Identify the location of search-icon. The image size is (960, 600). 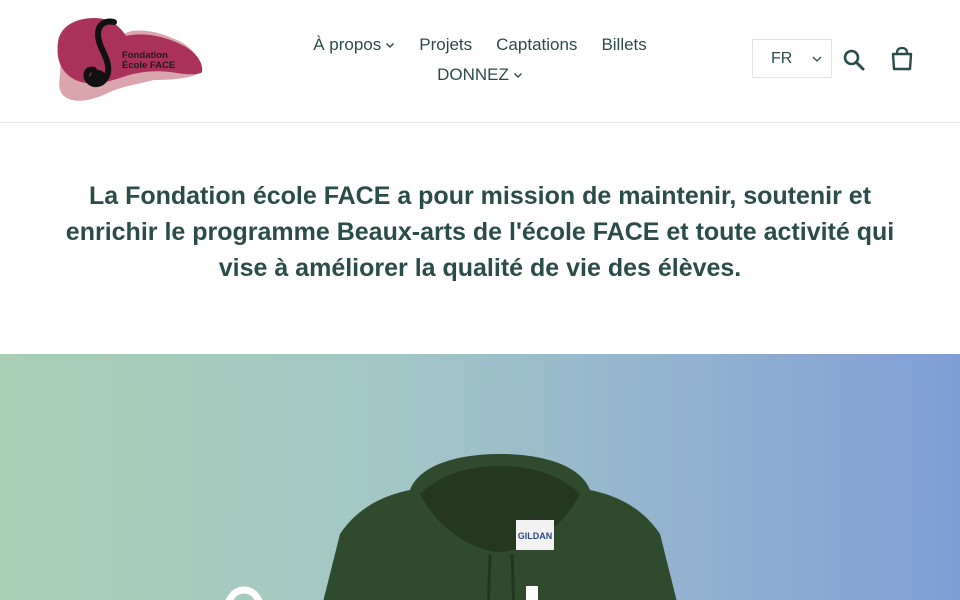
(854, 60).